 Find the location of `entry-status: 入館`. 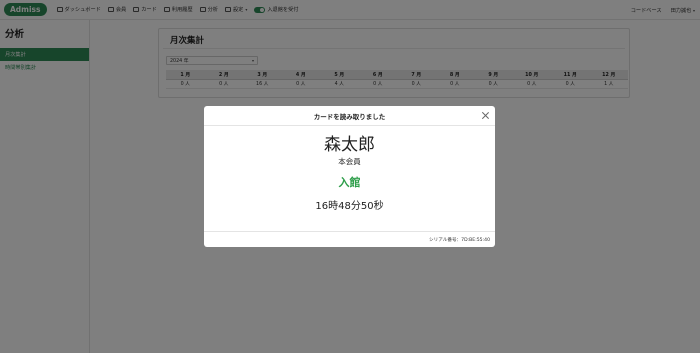

entry-status: 入館 is located at coordinates (349, 182).